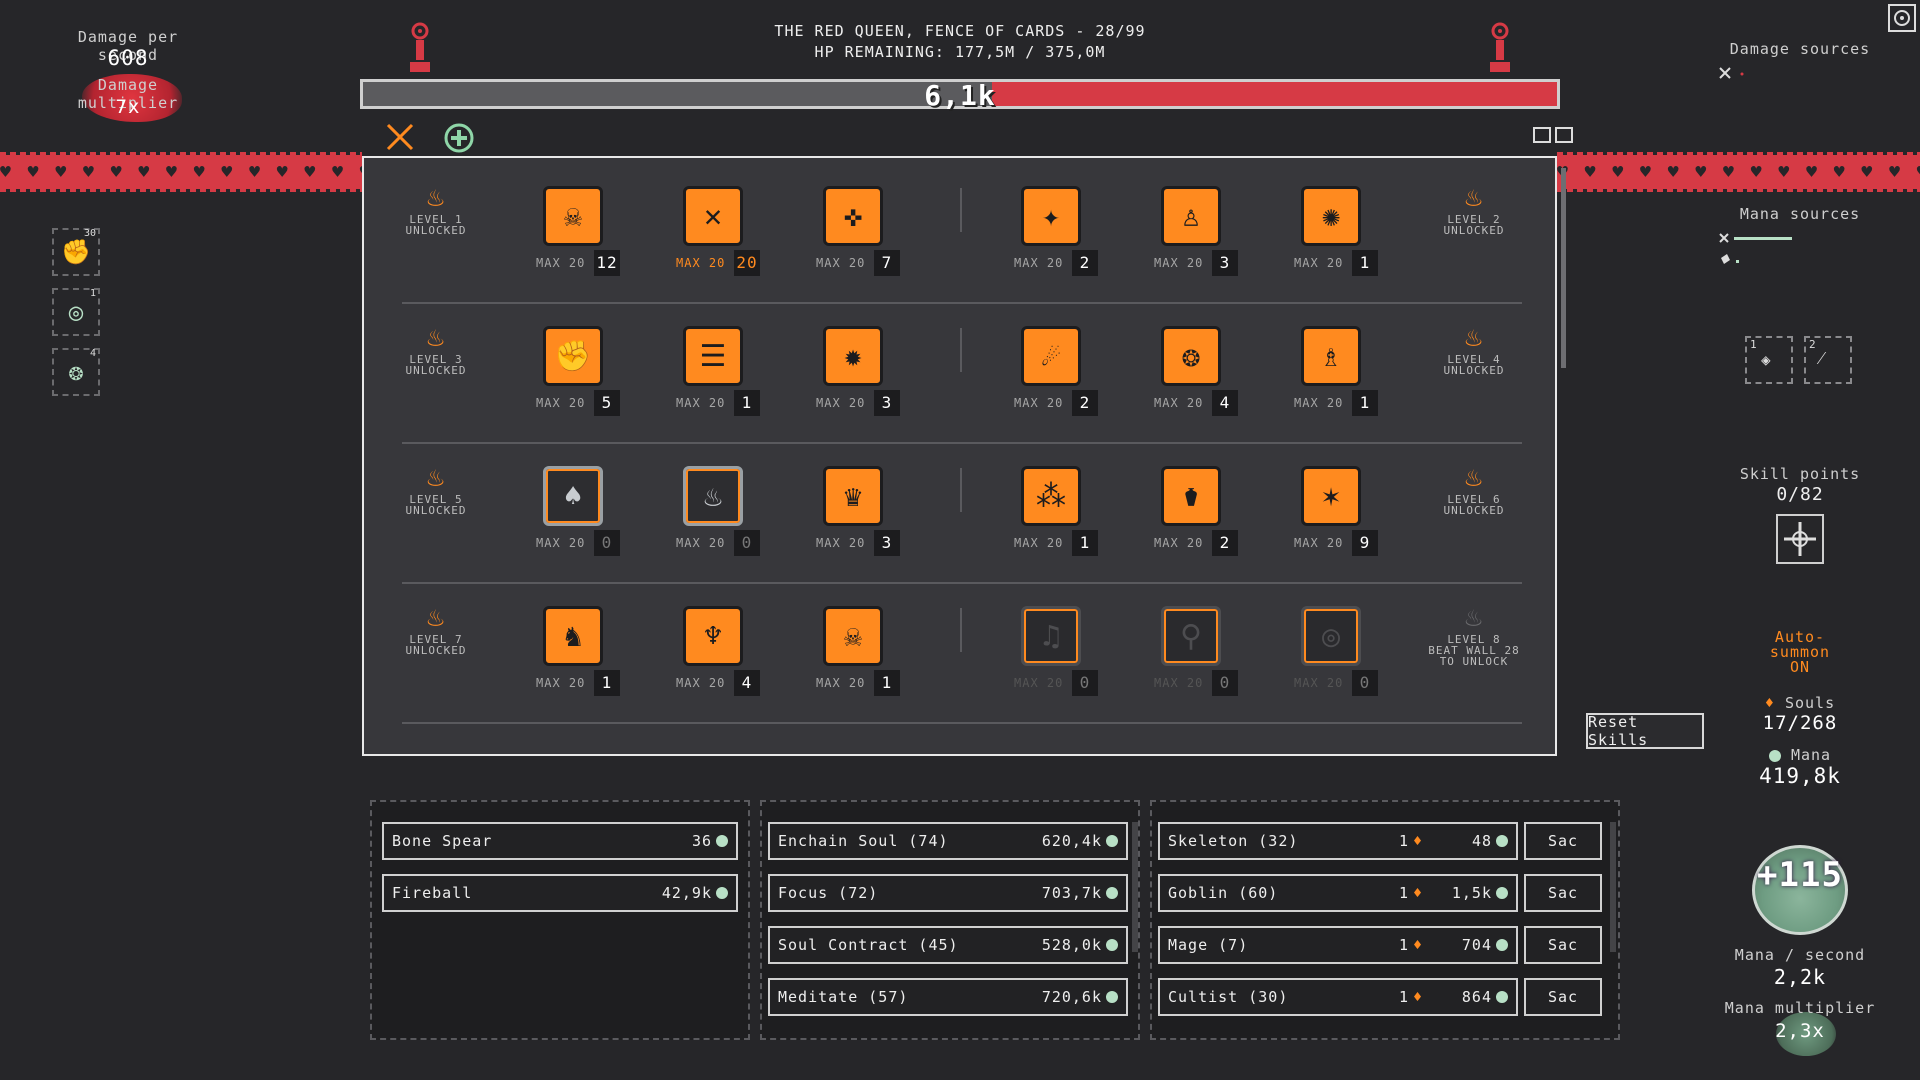 The height and width of the screenshot is (1080, 1920). What do you see at coordinates (1476, 997) in the screenshot?
I see `summon-mana-cost: 864` at bounding box center [1476, 997].